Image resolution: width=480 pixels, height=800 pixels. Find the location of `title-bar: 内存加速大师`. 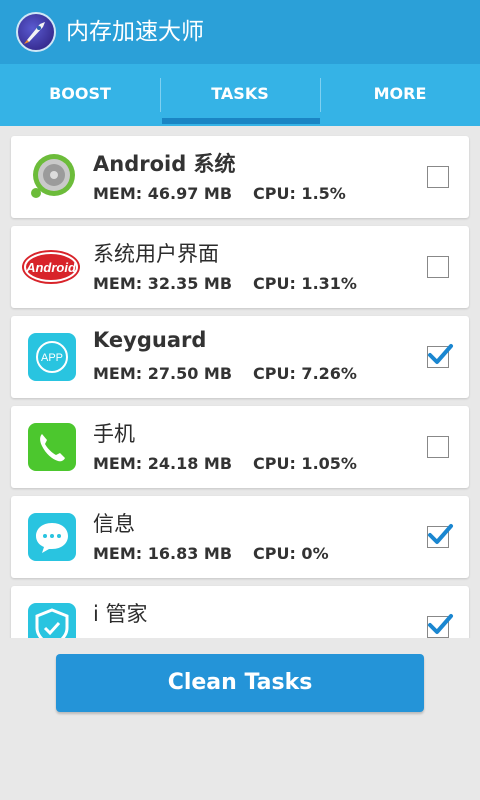

title-bar: 内存加速大师 is located at coordinates (240, 32).